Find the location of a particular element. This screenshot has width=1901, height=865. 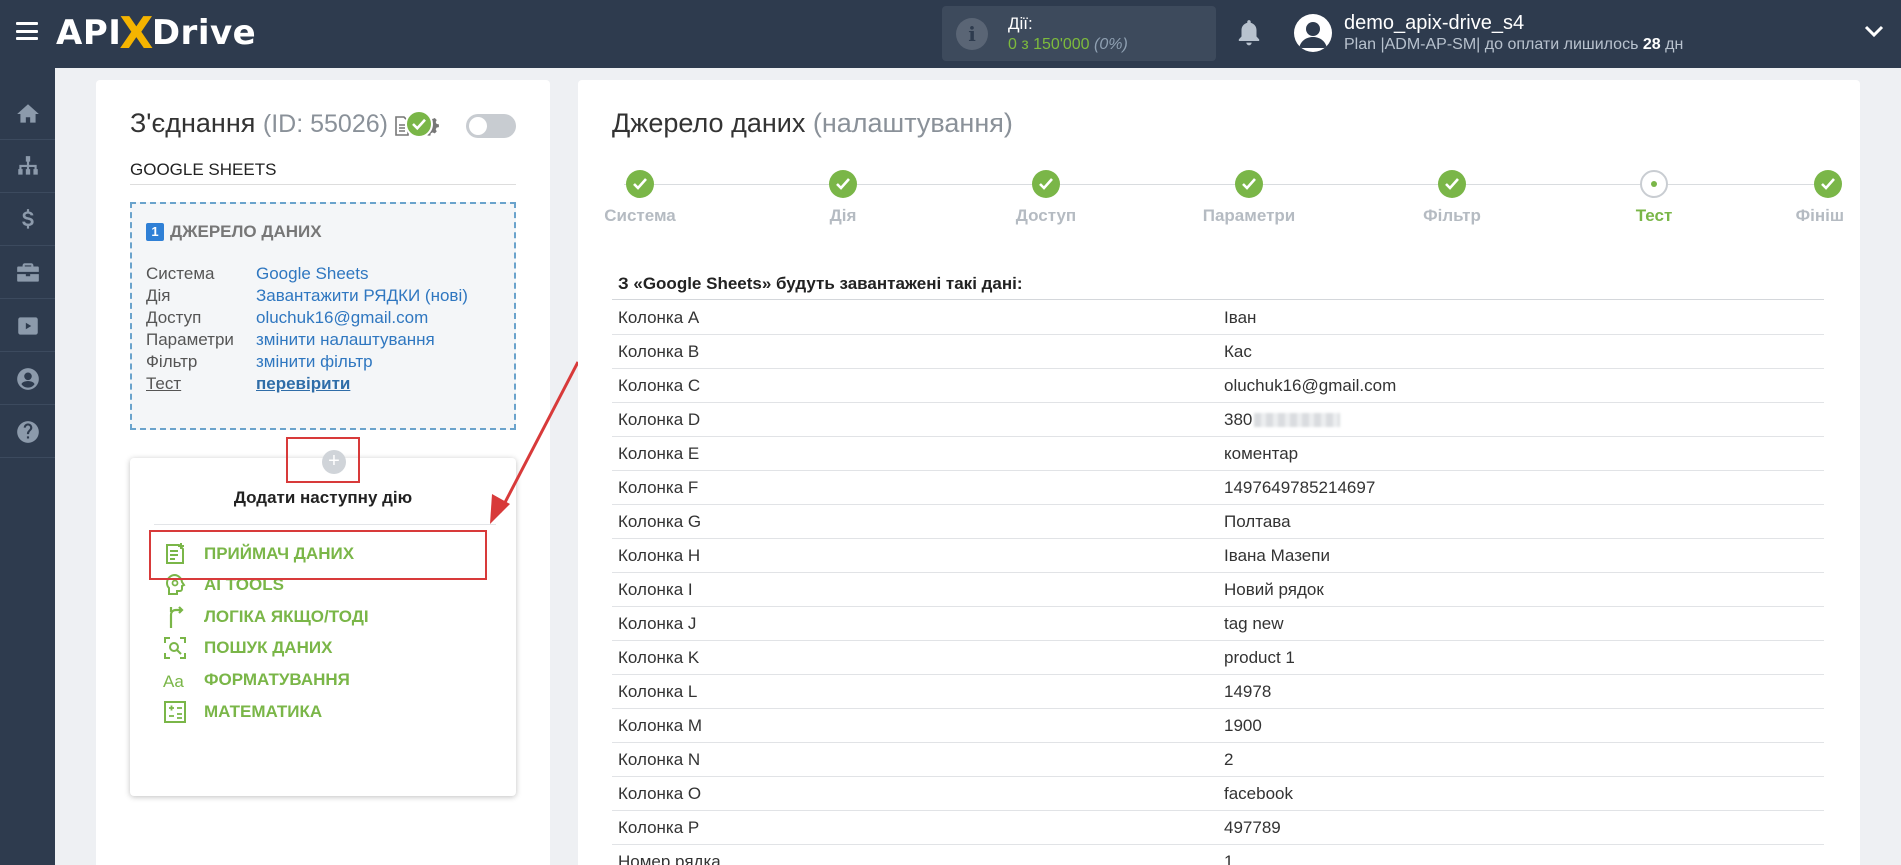

table-row: Колонка Kproduct 1 is located at coordinates (1218, 658).